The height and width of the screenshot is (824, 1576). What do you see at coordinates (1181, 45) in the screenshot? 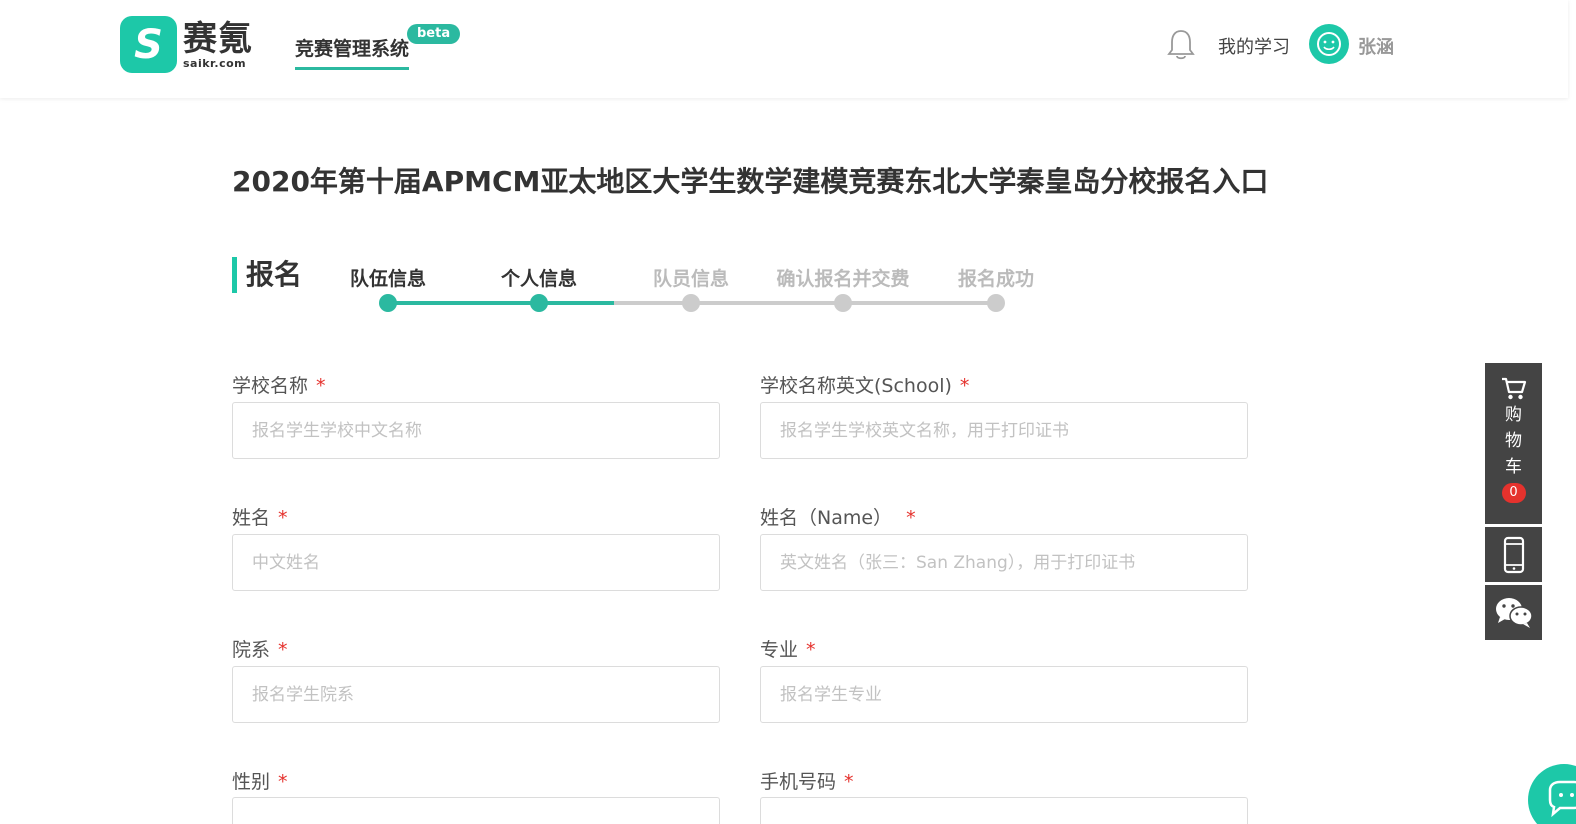
I see `bell-icon` at bounding box center [1181, 45].